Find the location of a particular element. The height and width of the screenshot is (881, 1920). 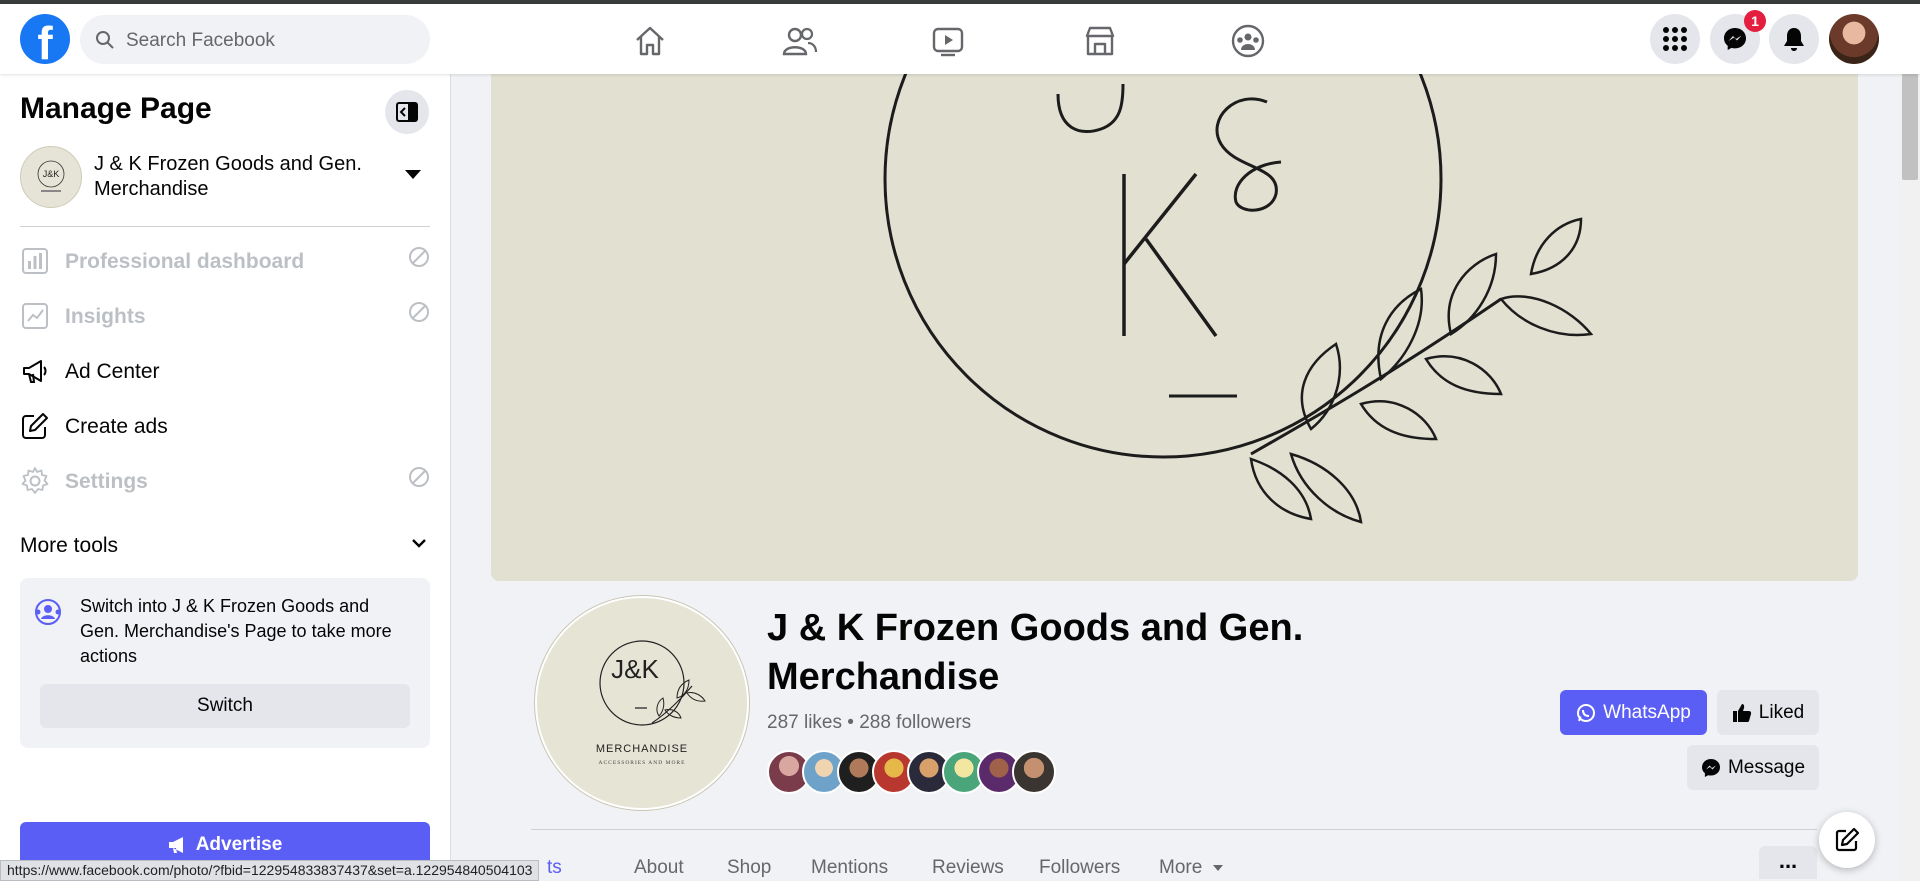

groups-icon is located at coordinates (1248, 41).